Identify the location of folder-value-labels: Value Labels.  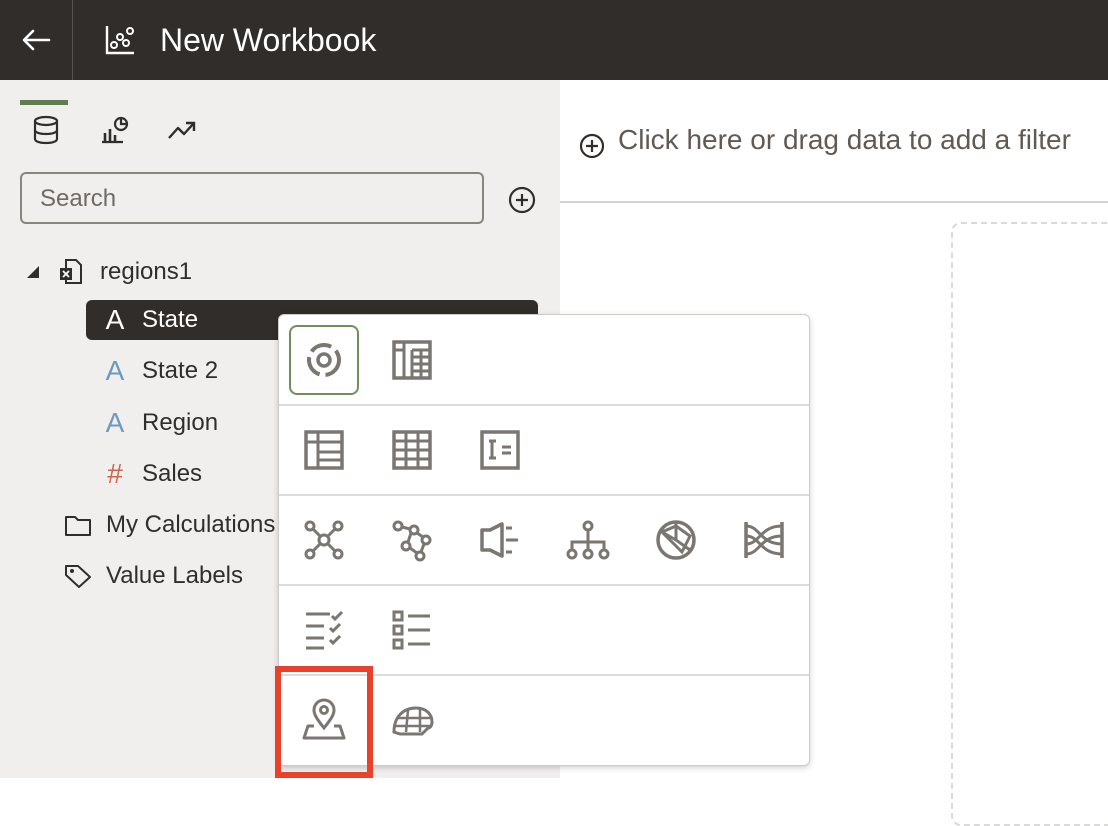
(153, 576).